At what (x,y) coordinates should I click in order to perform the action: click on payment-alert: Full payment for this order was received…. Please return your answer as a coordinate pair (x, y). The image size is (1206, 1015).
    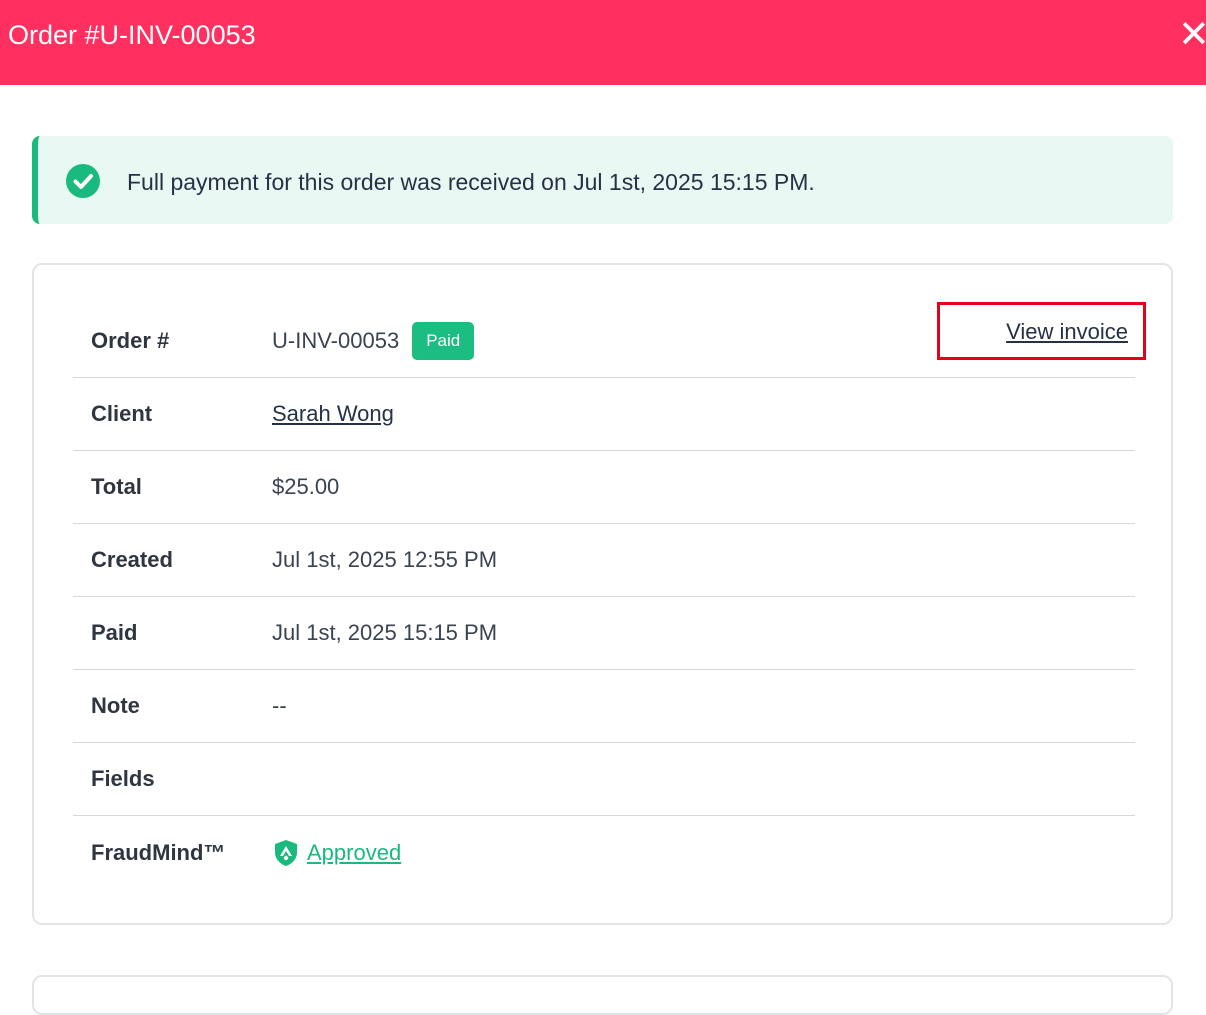
    Looking at the image, I should click on (602, 180).